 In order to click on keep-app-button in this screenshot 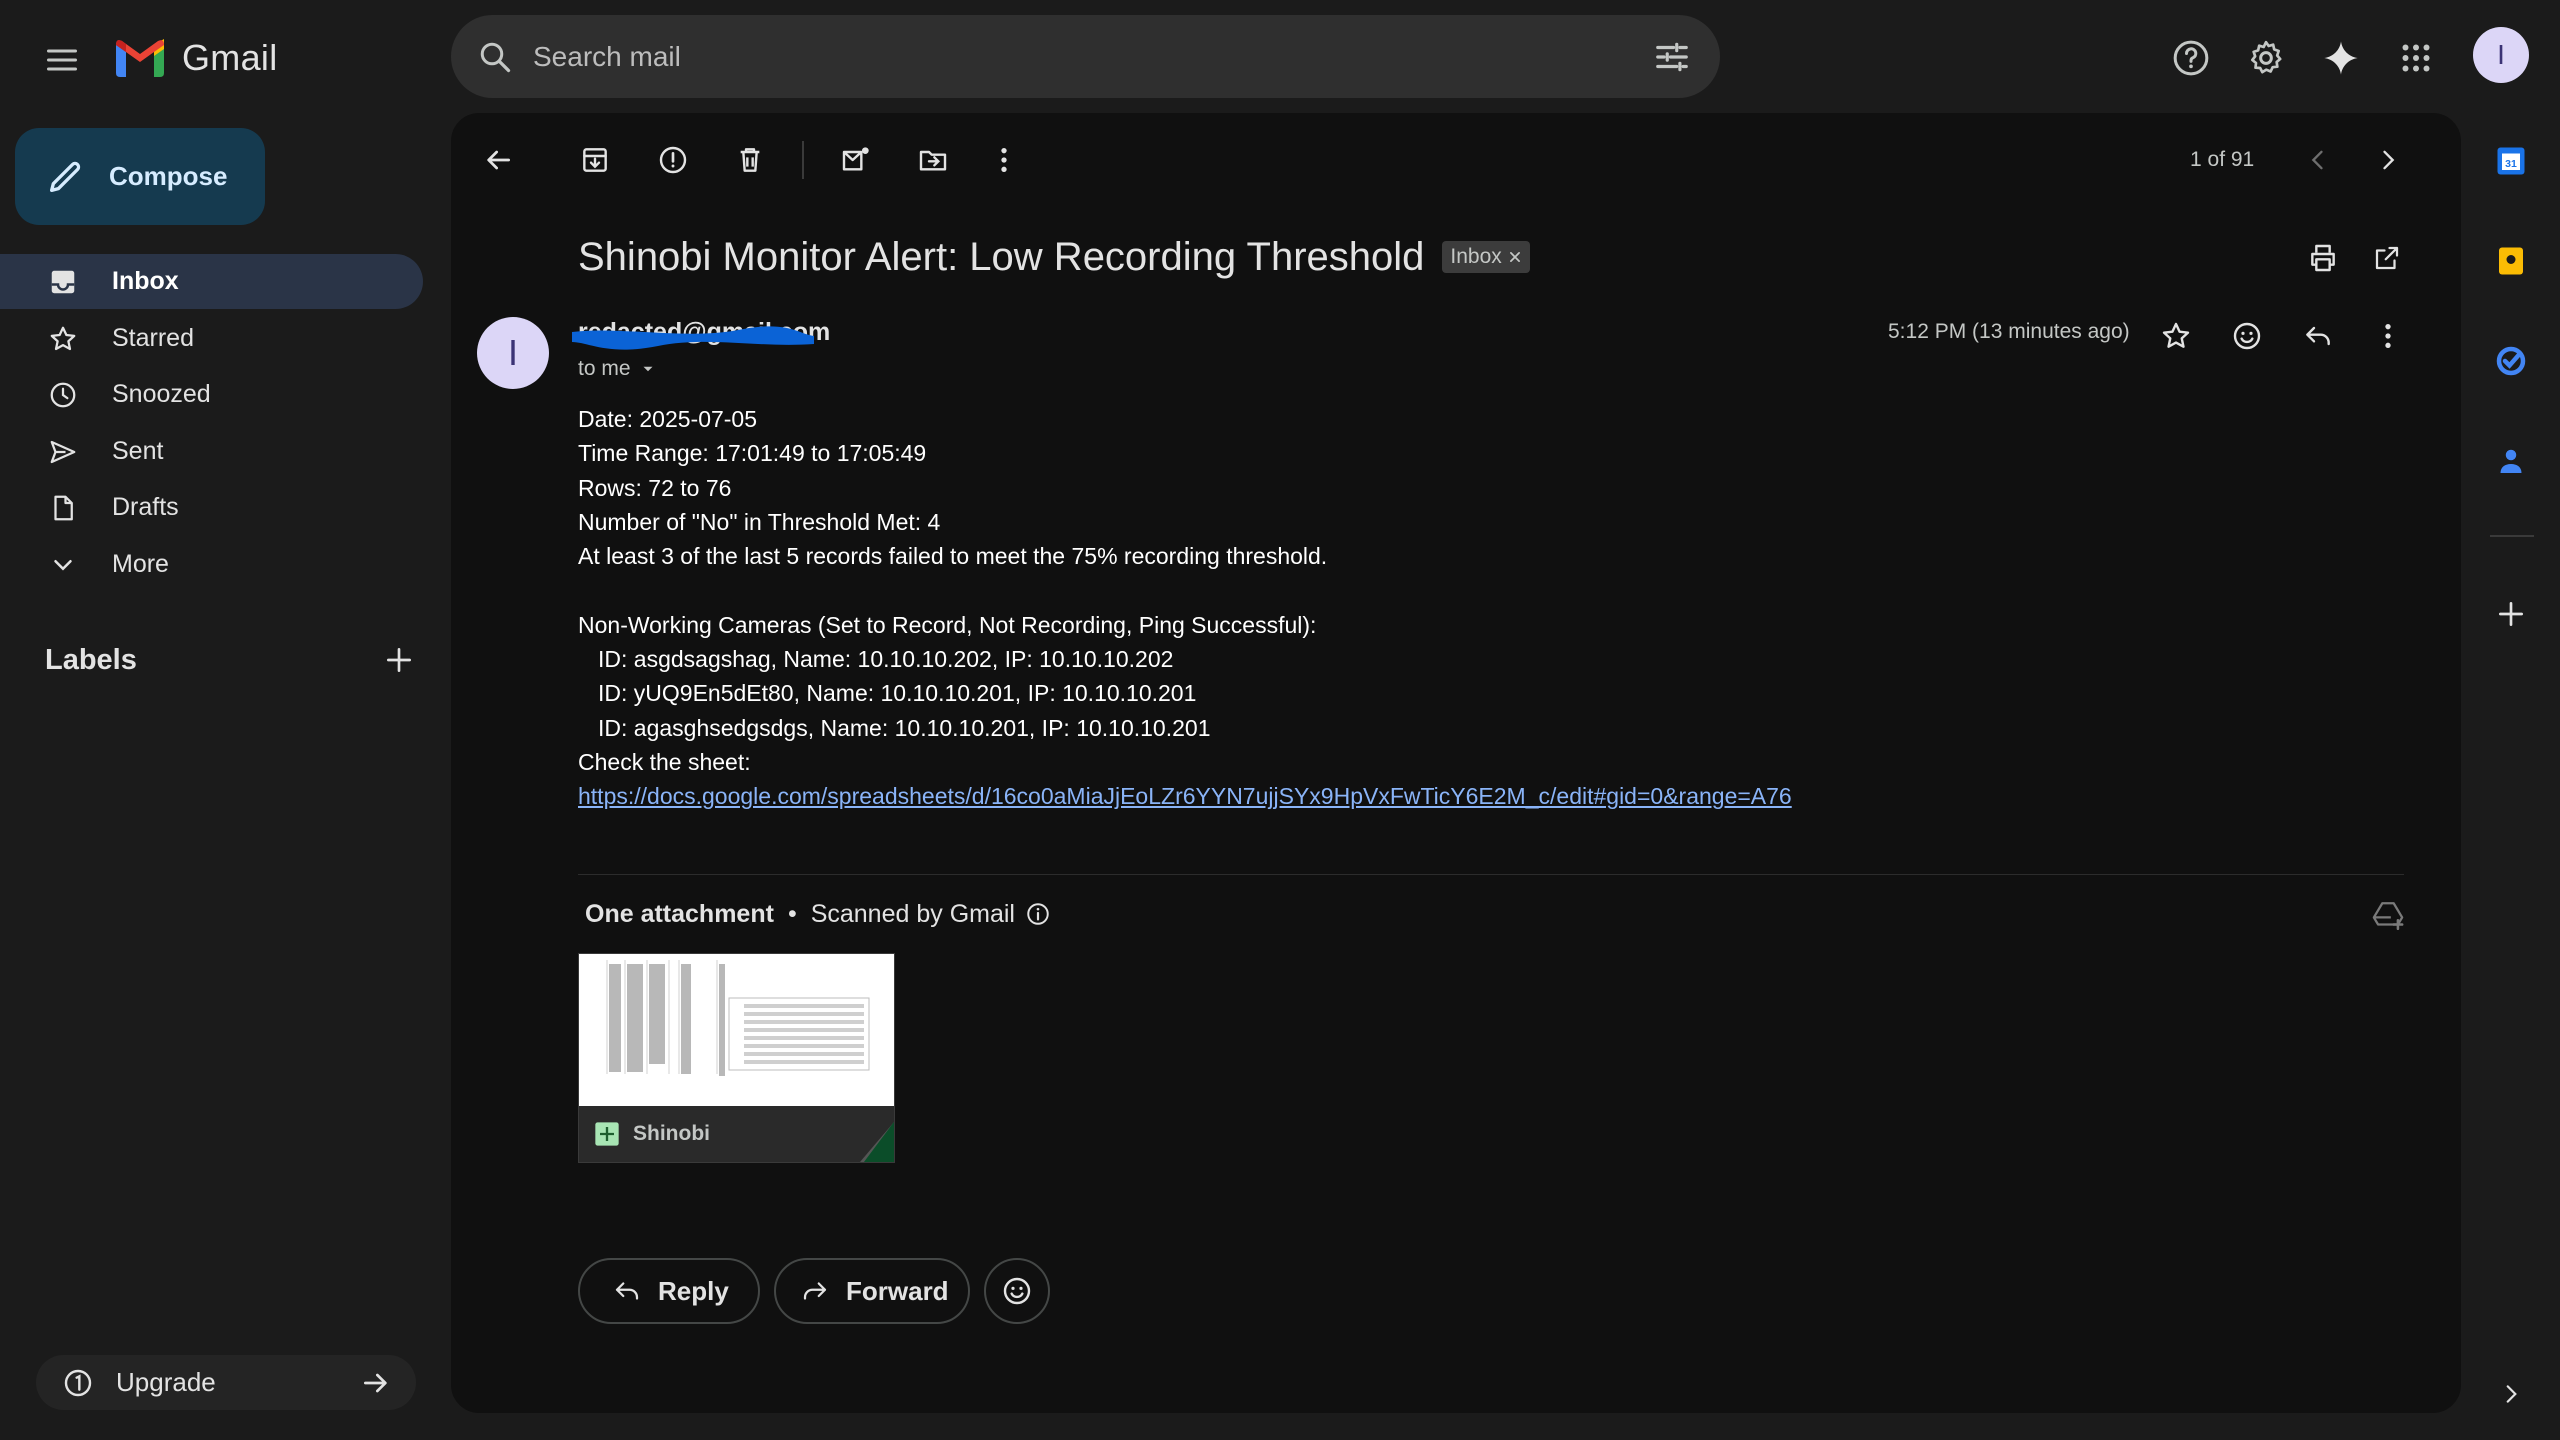, I will do `click(2511, 261)`.